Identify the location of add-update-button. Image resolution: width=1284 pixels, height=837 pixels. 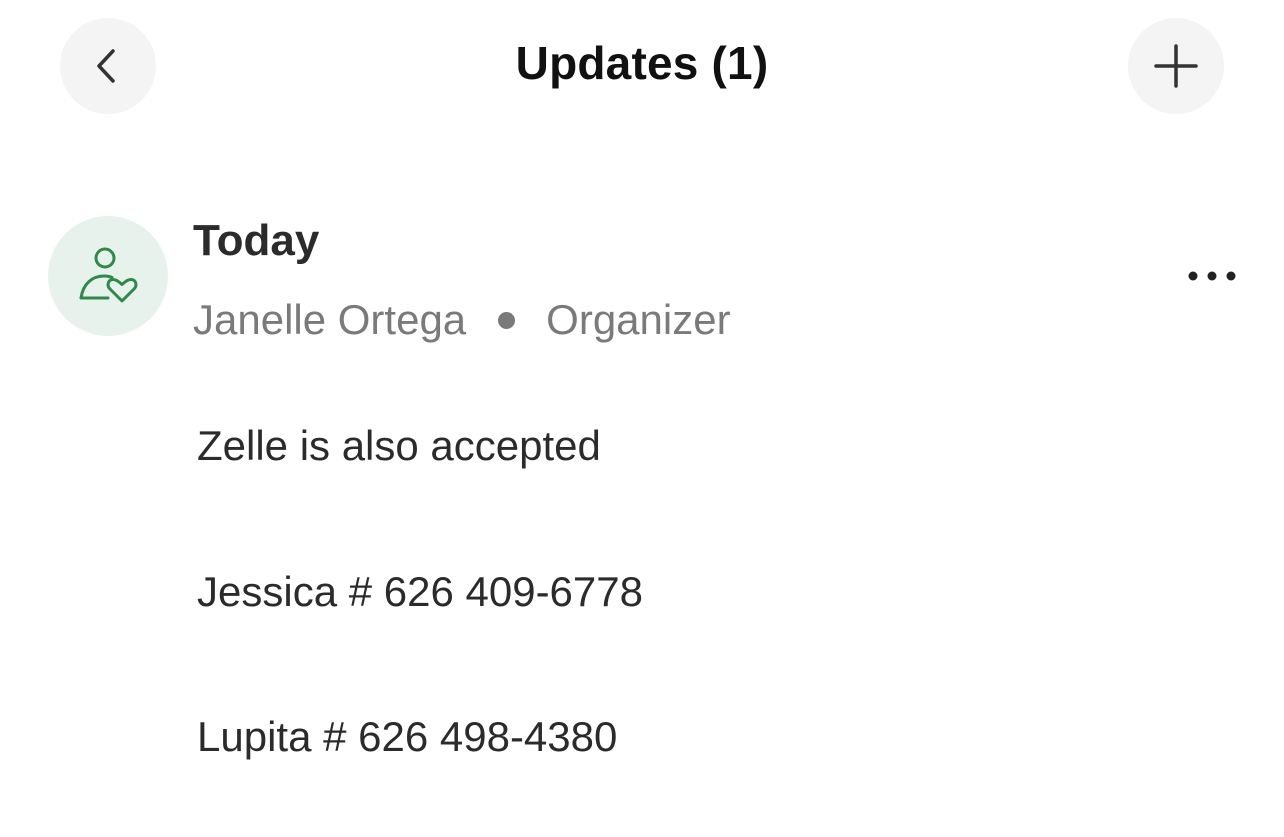
(1176, 66).